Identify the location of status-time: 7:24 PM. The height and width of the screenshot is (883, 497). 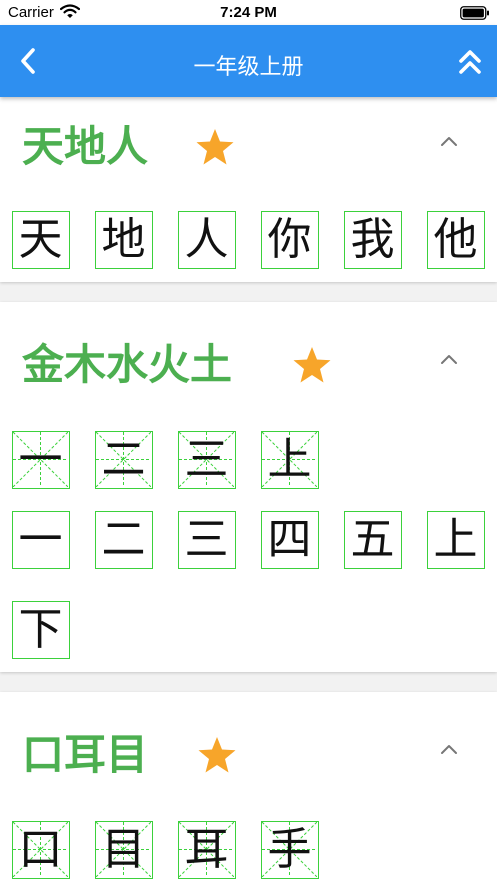
(248, 12).